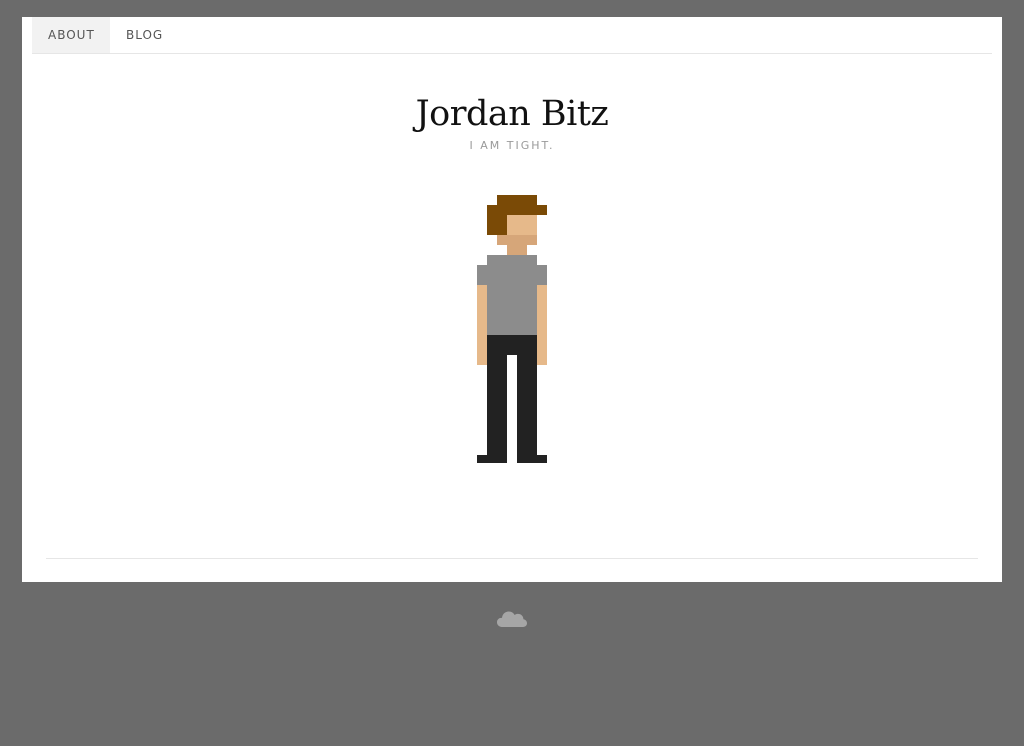  I want to click on nav-about-link: ABOUT, so click(71, 35).